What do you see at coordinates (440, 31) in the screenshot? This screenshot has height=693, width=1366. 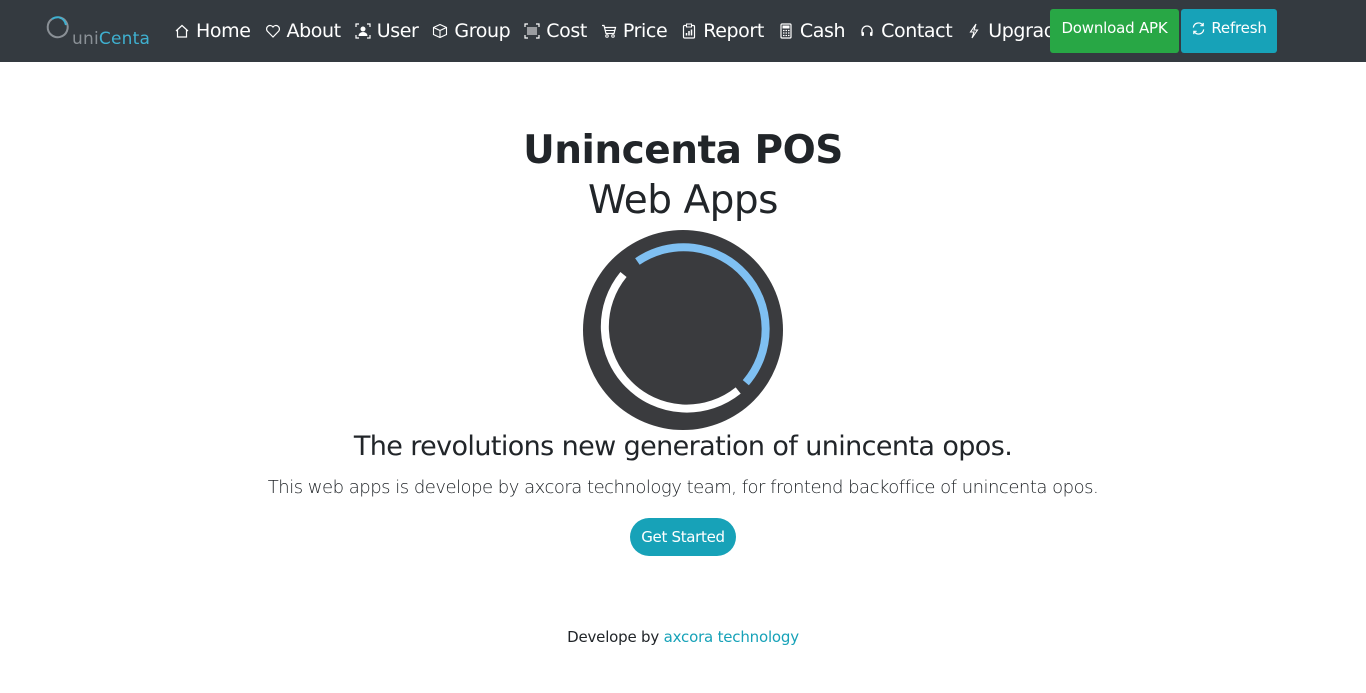 I see `box-icon` at bounding box center [440, 31].